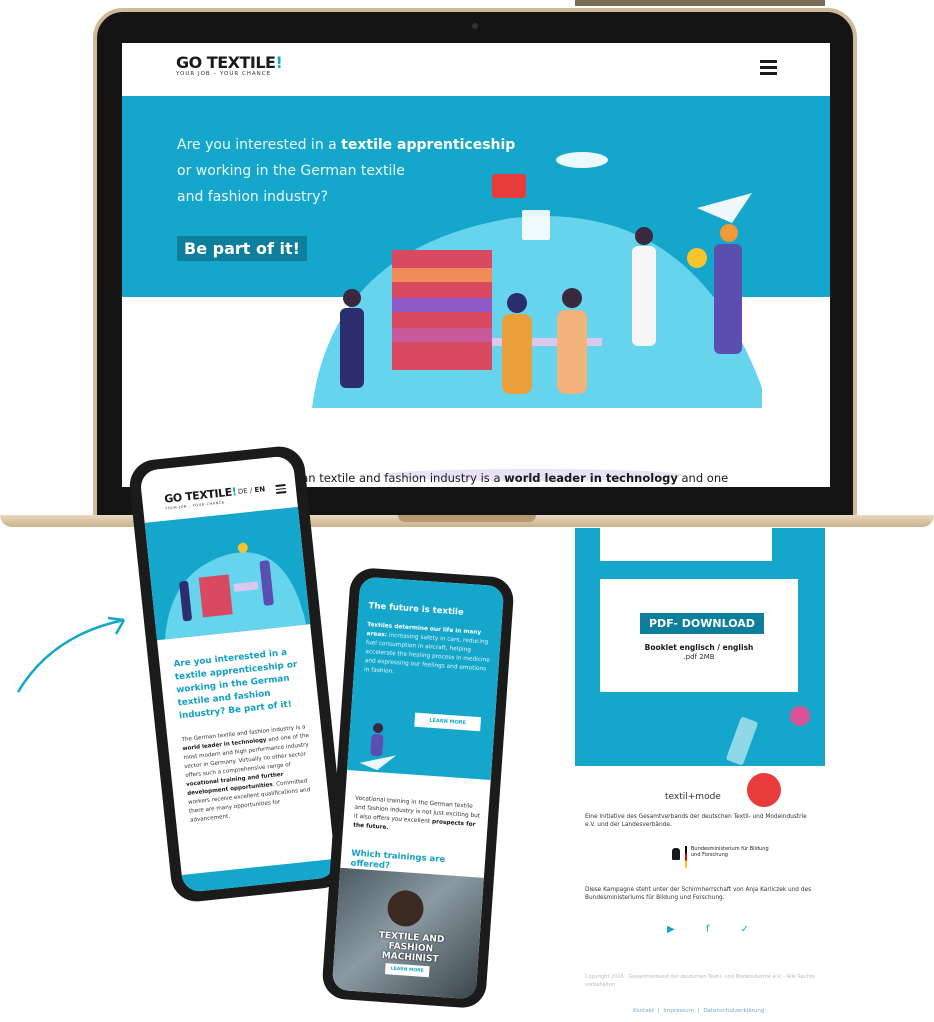  What do you see at coordinates (536, 225) in the screenshot?
I see `bobbin-icon` at bounding box center [536, 225].